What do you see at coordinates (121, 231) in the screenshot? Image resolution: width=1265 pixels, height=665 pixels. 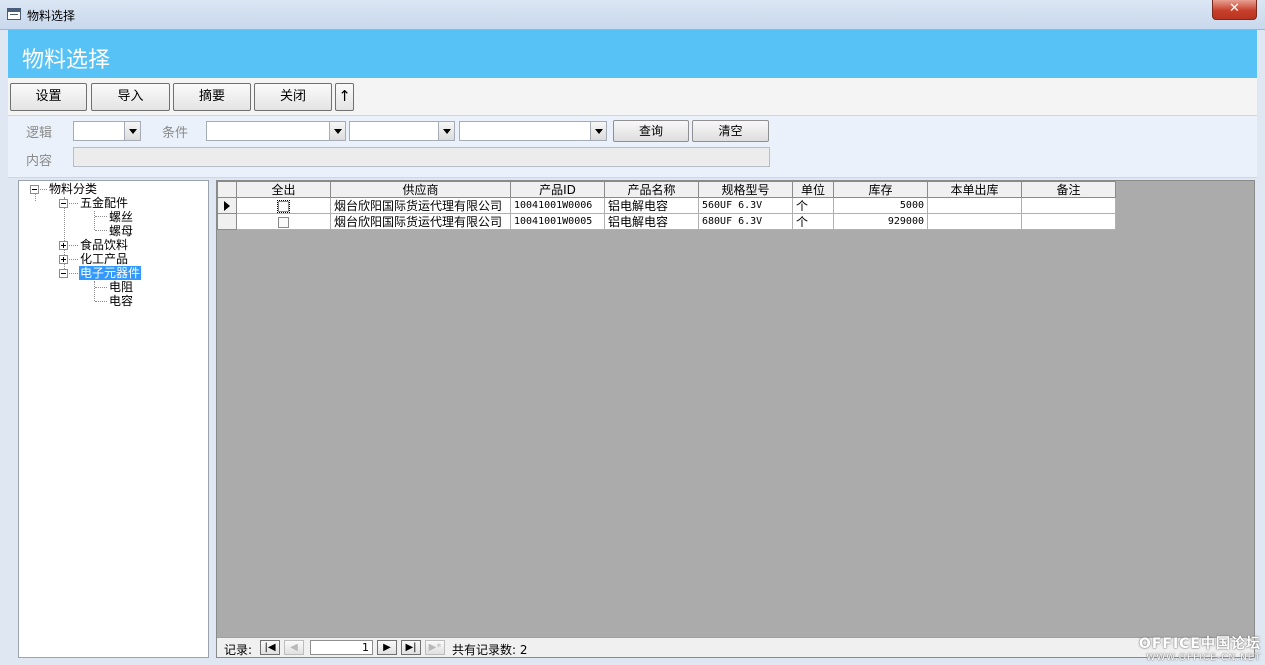 I see `tree-node-nut: 螺母` at bounding box center [121, 231].